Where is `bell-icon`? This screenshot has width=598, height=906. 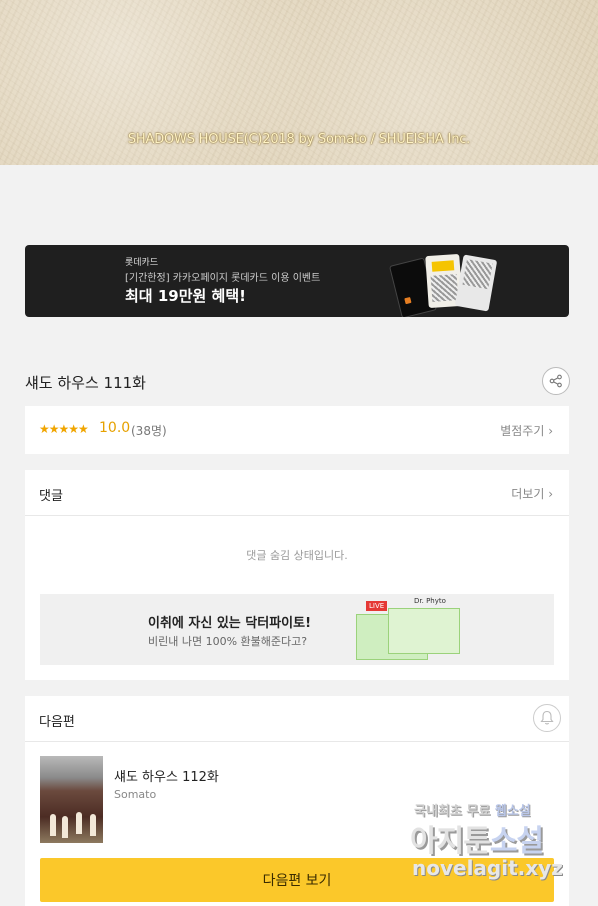 bell-icon is located at coordinates (547, 717).